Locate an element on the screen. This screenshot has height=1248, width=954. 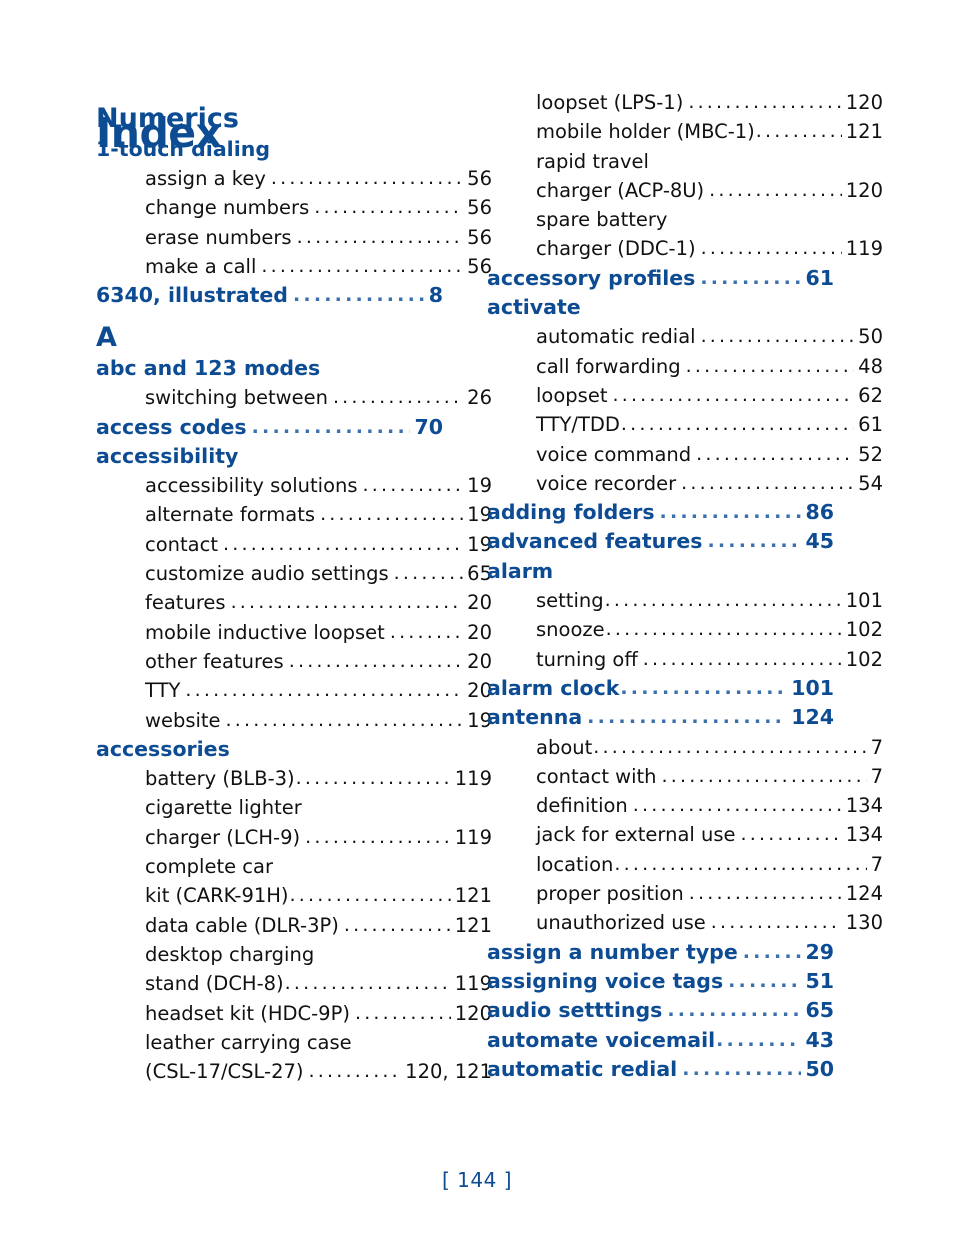
index-main-entry-alarm-clock: alarm clock 101 is located at coordinates (660, 688).